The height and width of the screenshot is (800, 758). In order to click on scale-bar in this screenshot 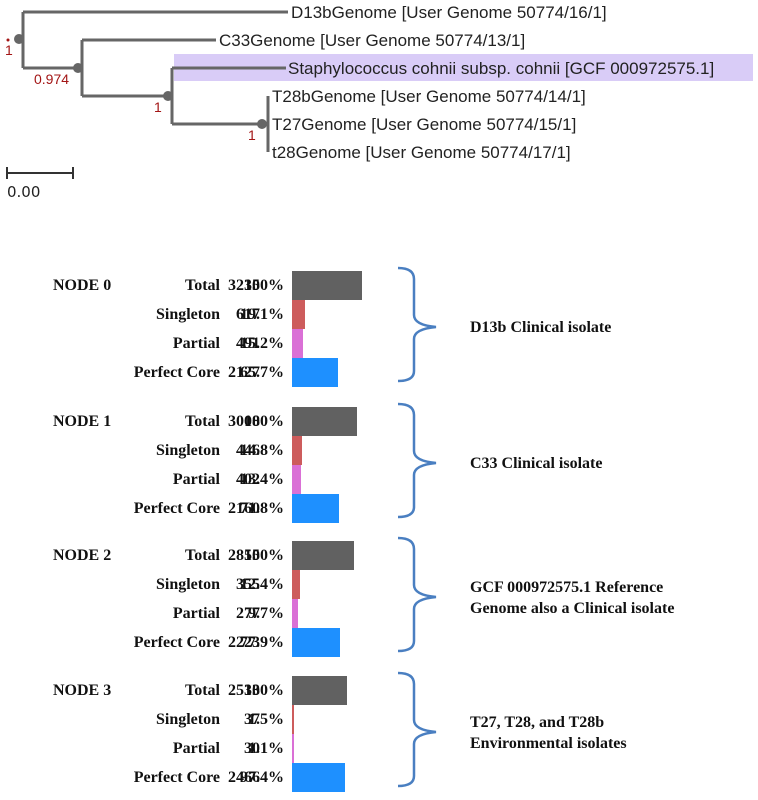, I will do `click(40, 173)`.